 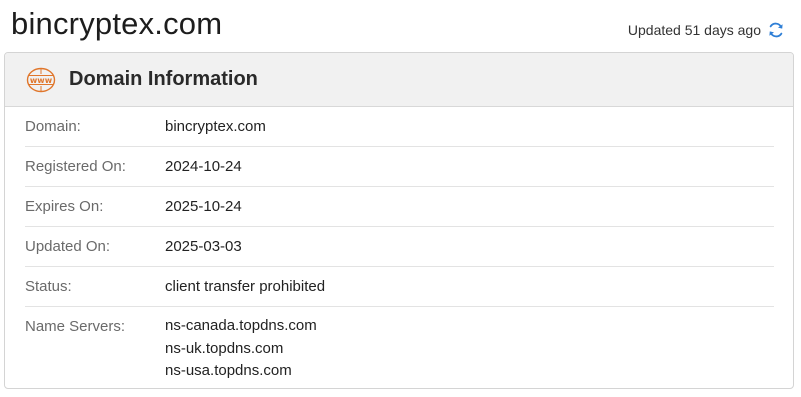 I want to click on page-title: bincryptex.com, so click(x=117, y=23).